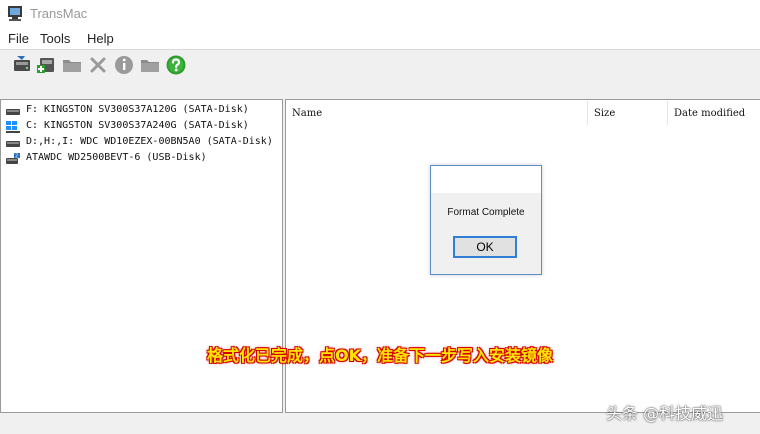 This screenshot has height=434, width=760. What do you see at coordinates (486, 212) in the screenshot?
I see `dialog-message: Format Complete` at bounding box center [486, 212].